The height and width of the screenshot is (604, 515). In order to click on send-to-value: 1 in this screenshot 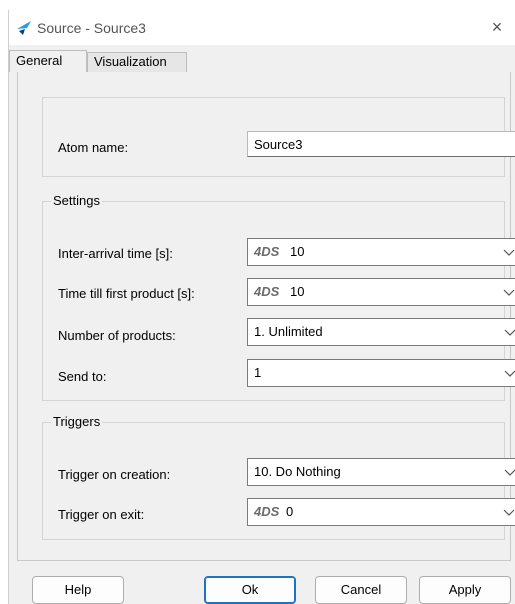, I will do `click(258, 372)`.